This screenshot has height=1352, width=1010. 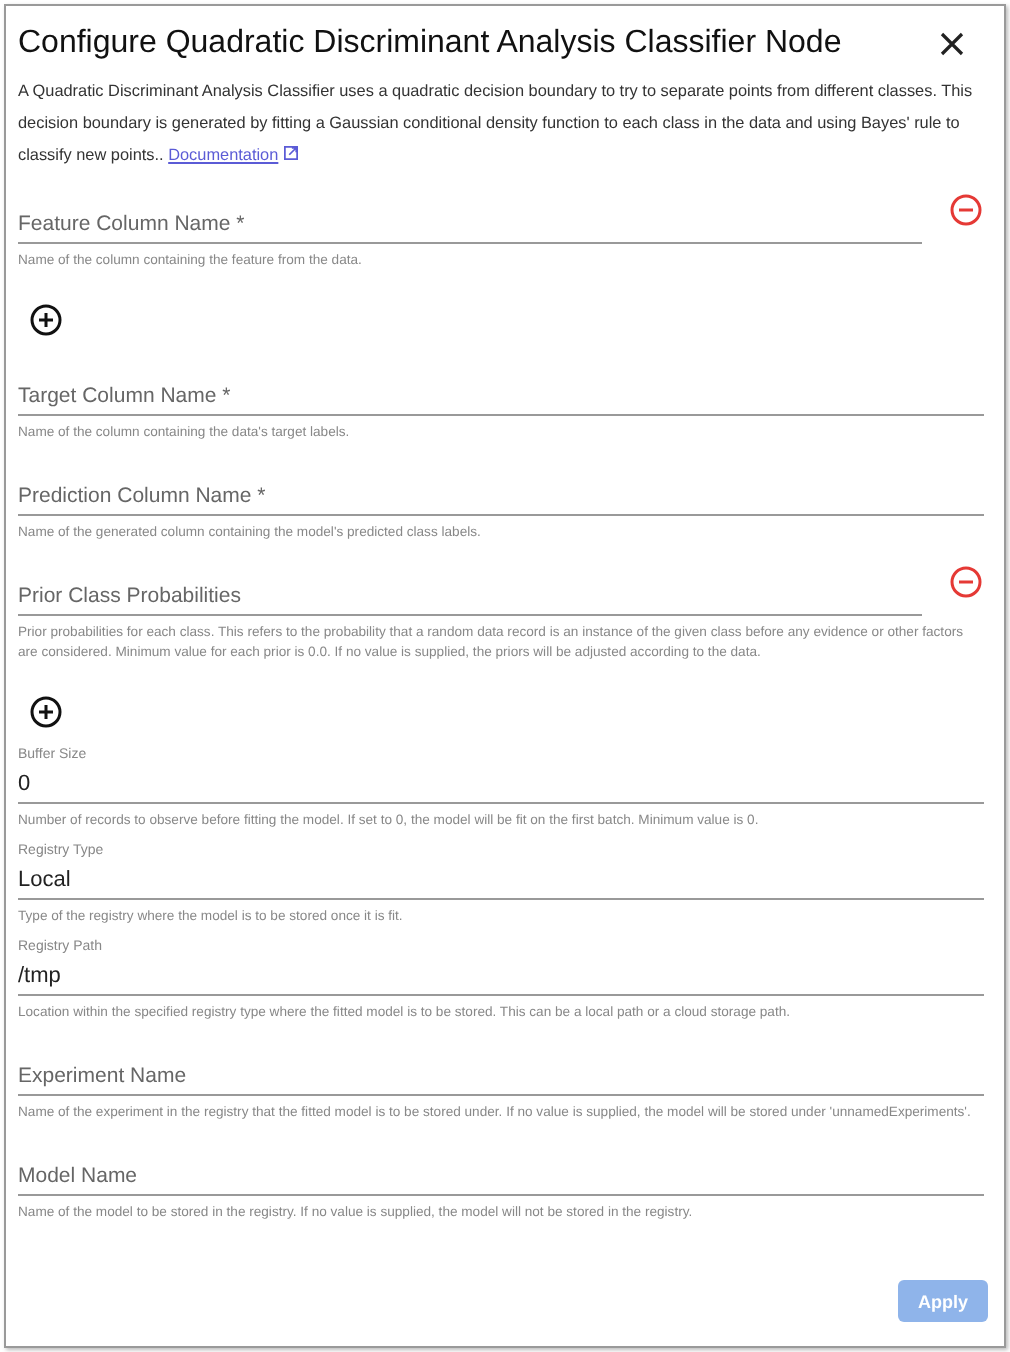 What do you see at coordinates (501, 1172) in the screenshot?
I see `input-field: Model Name` at bounding box center [501, 1172].